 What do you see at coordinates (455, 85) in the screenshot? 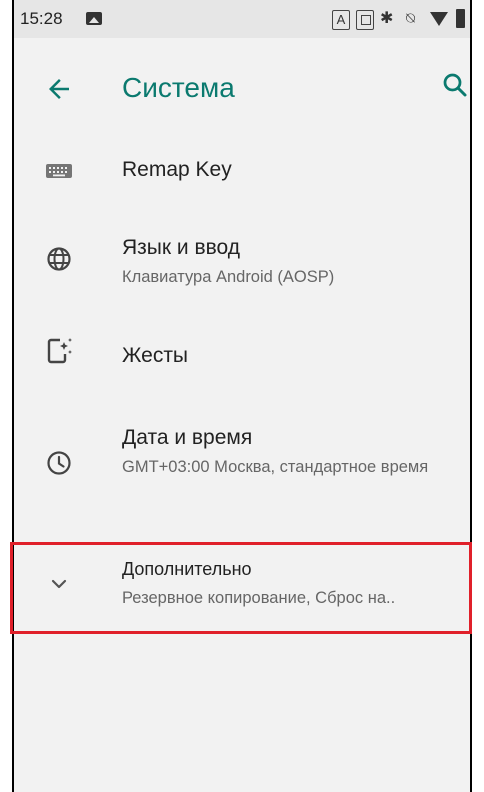
I see `search-icon` at bounding box center [455, 85].